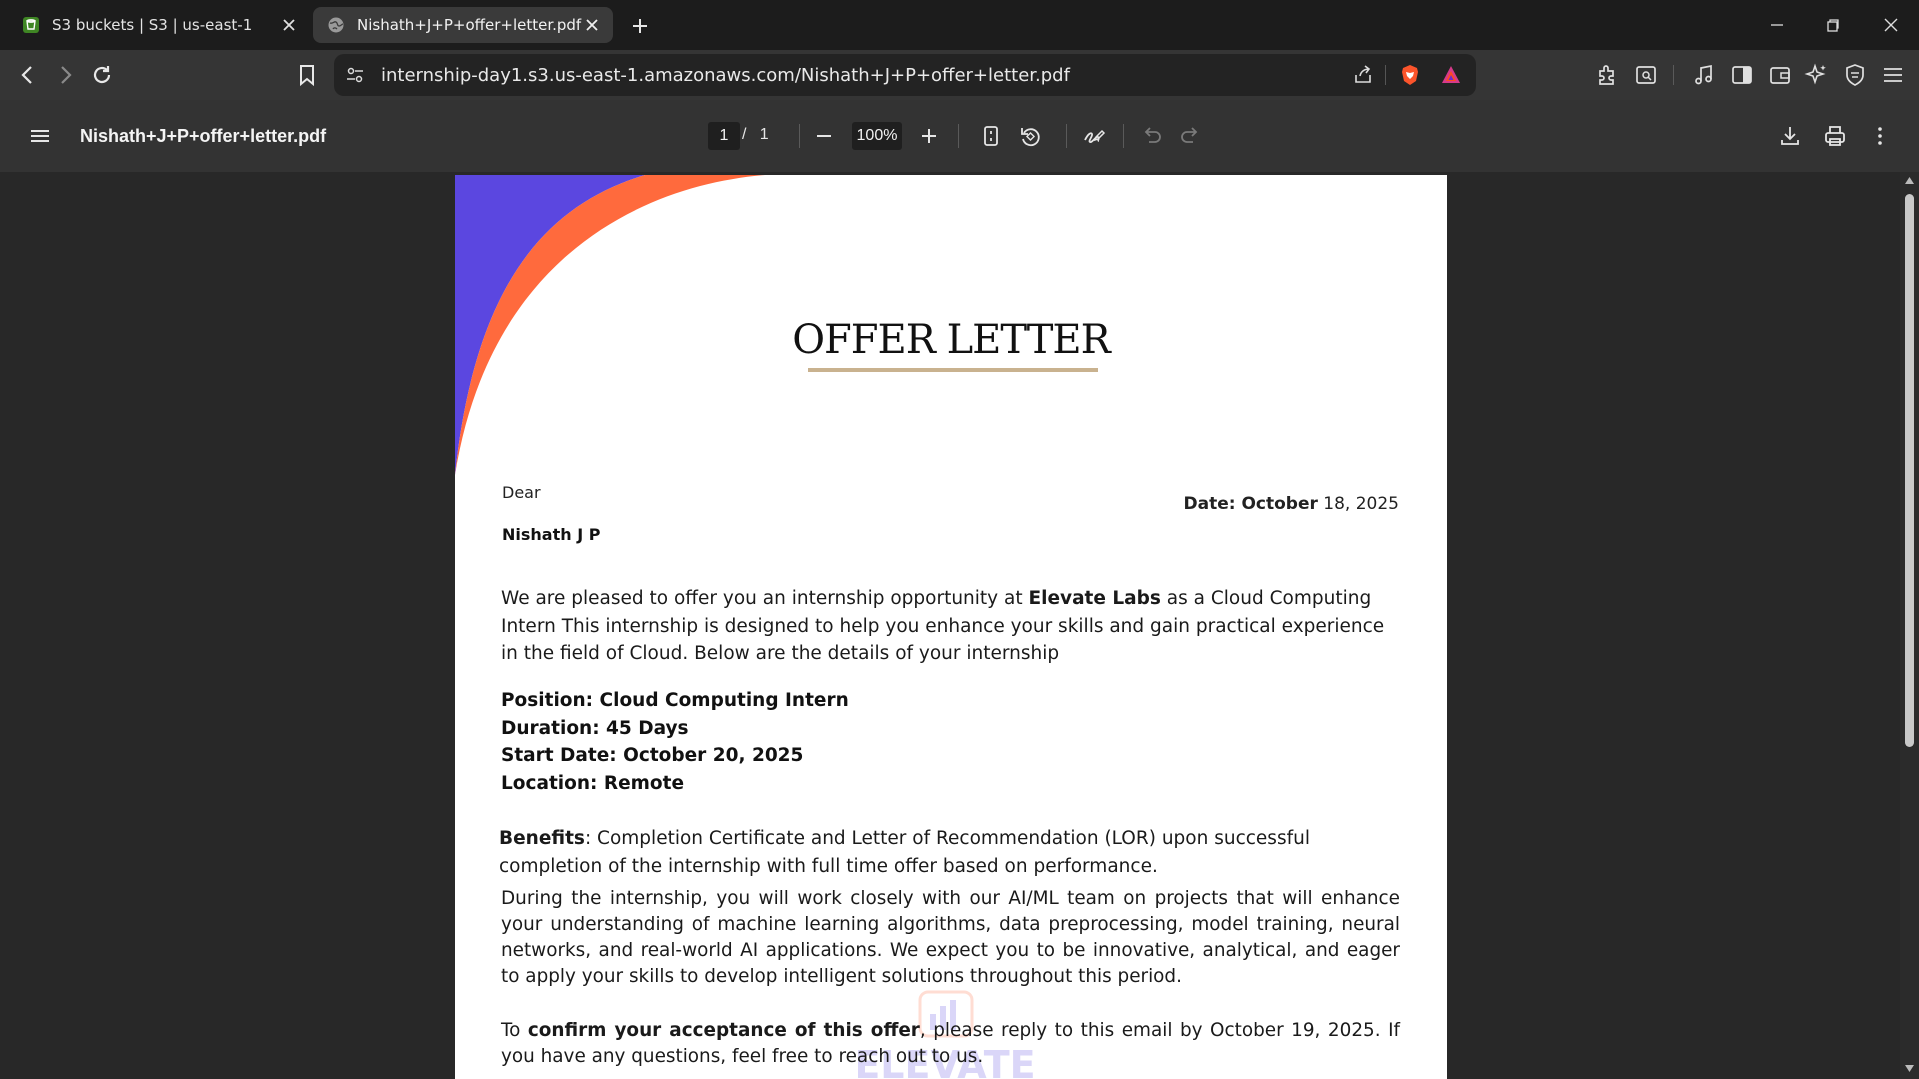  I want to click on detail-location: Location: Remote, so click(593, 783).